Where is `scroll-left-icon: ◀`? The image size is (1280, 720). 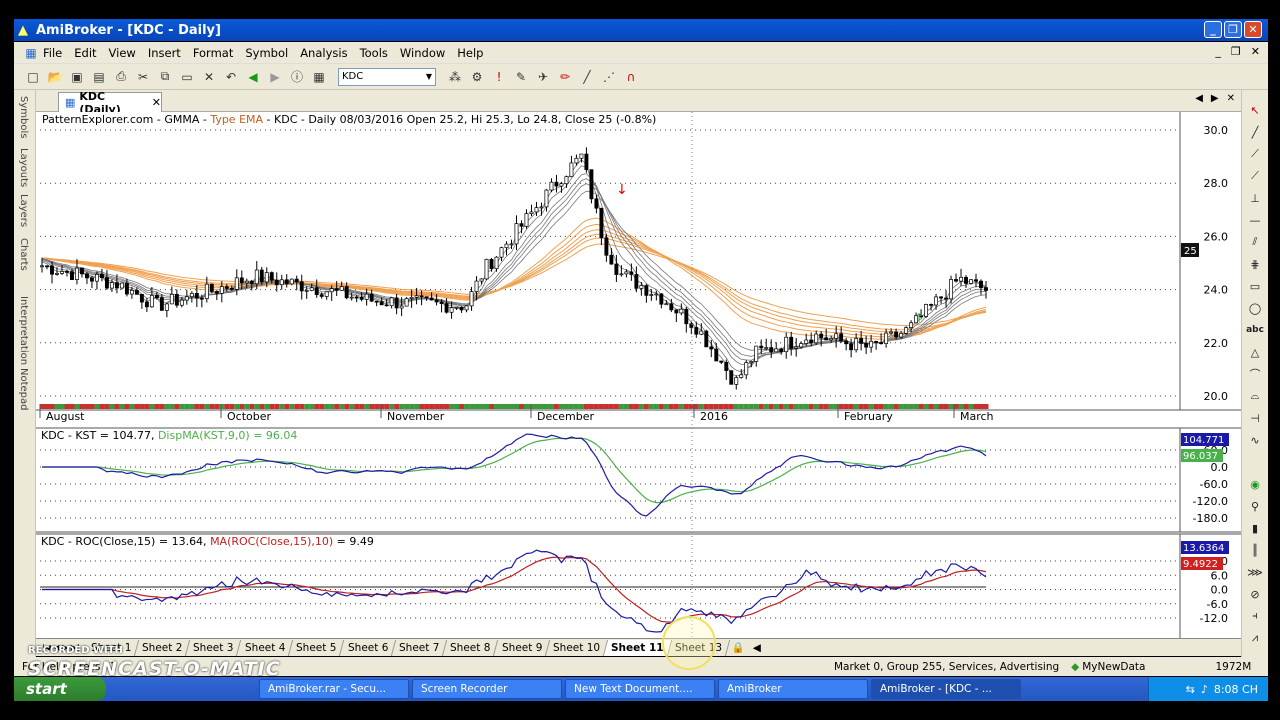 scroll-left-icon: ◀ is located at coordinates (757, 648).